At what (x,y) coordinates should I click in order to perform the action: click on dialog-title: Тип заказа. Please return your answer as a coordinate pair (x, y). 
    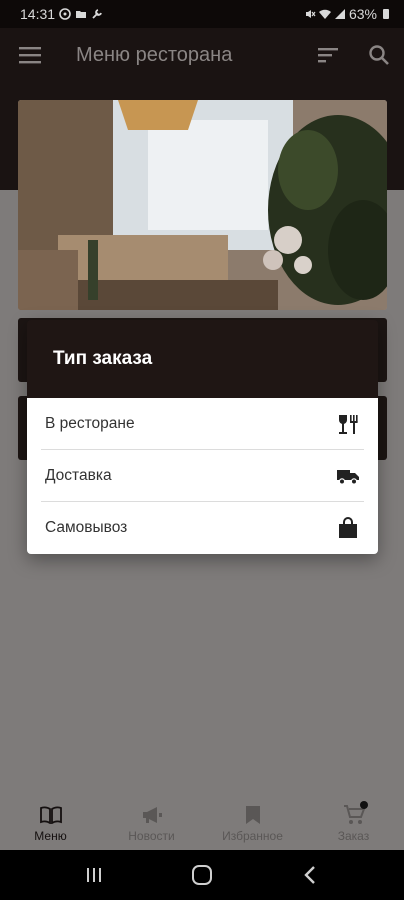
    Looking at the image, I should click on (103, 358).